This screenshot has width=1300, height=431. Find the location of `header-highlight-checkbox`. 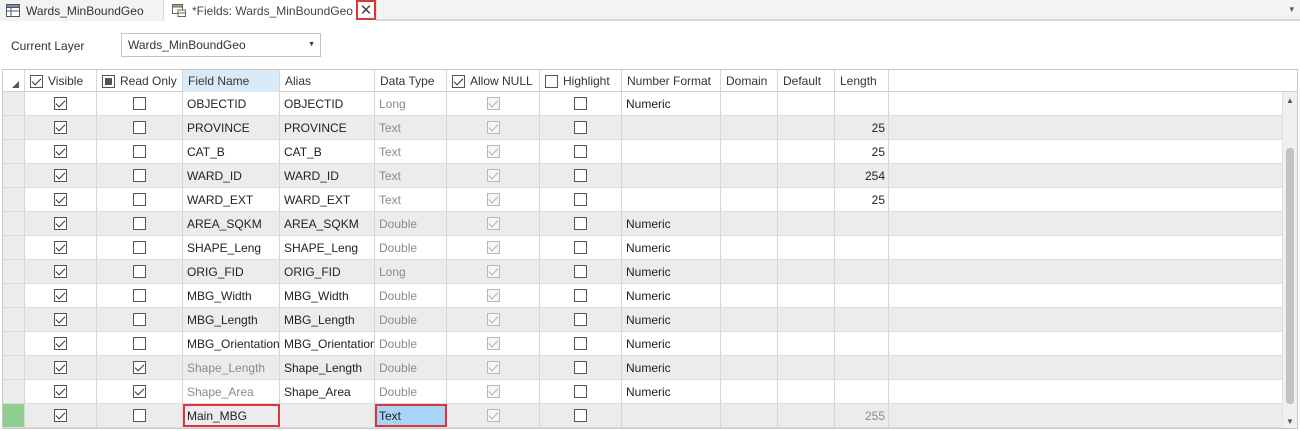

header-highlight-checkbox is located at coordinates (551, 81).